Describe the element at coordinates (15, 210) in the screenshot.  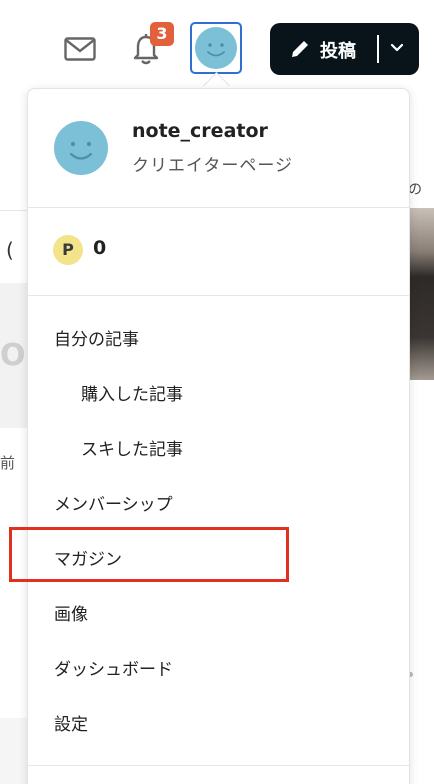
I see `background-divider` at that location.